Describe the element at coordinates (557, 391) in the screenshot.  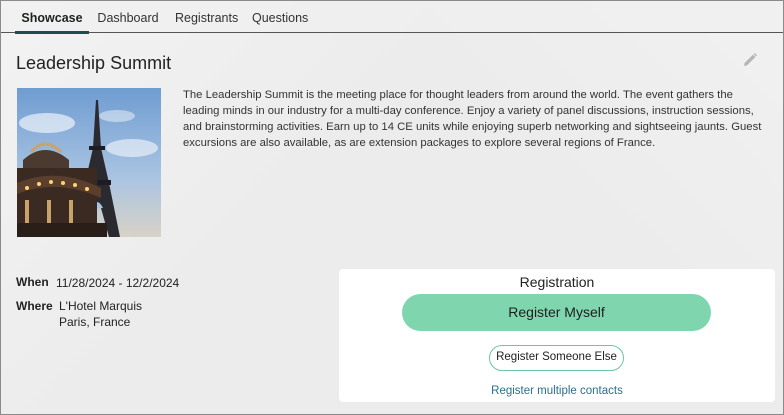
I see `register-multiple-contacts-link: Register multiple contacts` at that location.